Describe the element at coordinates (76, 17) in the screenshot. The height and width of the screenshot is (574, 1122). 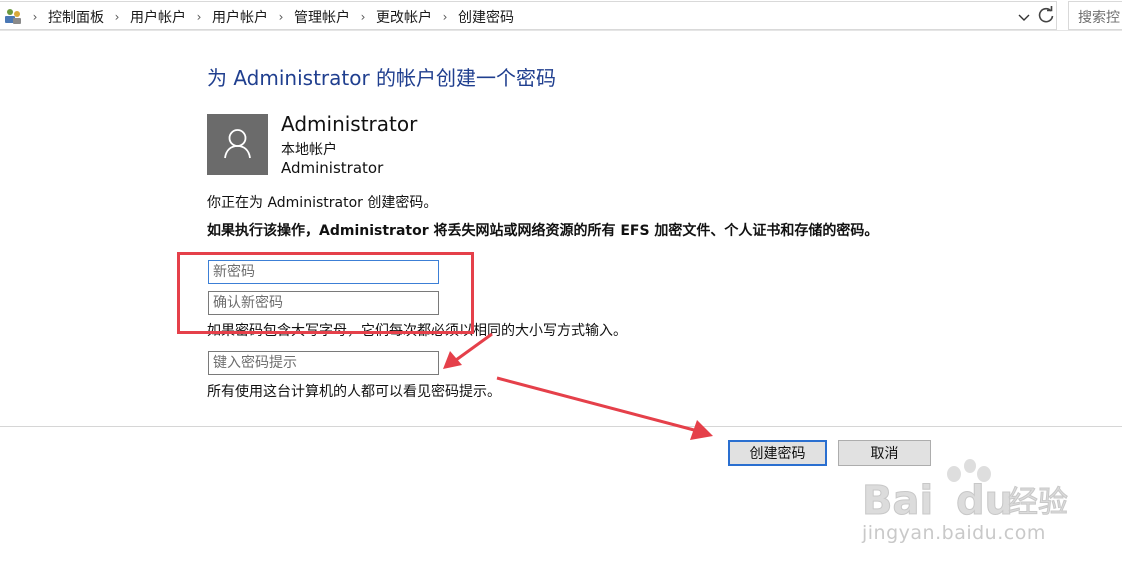
I see `breadcrumb-control-panel: 控制面板` at that location.